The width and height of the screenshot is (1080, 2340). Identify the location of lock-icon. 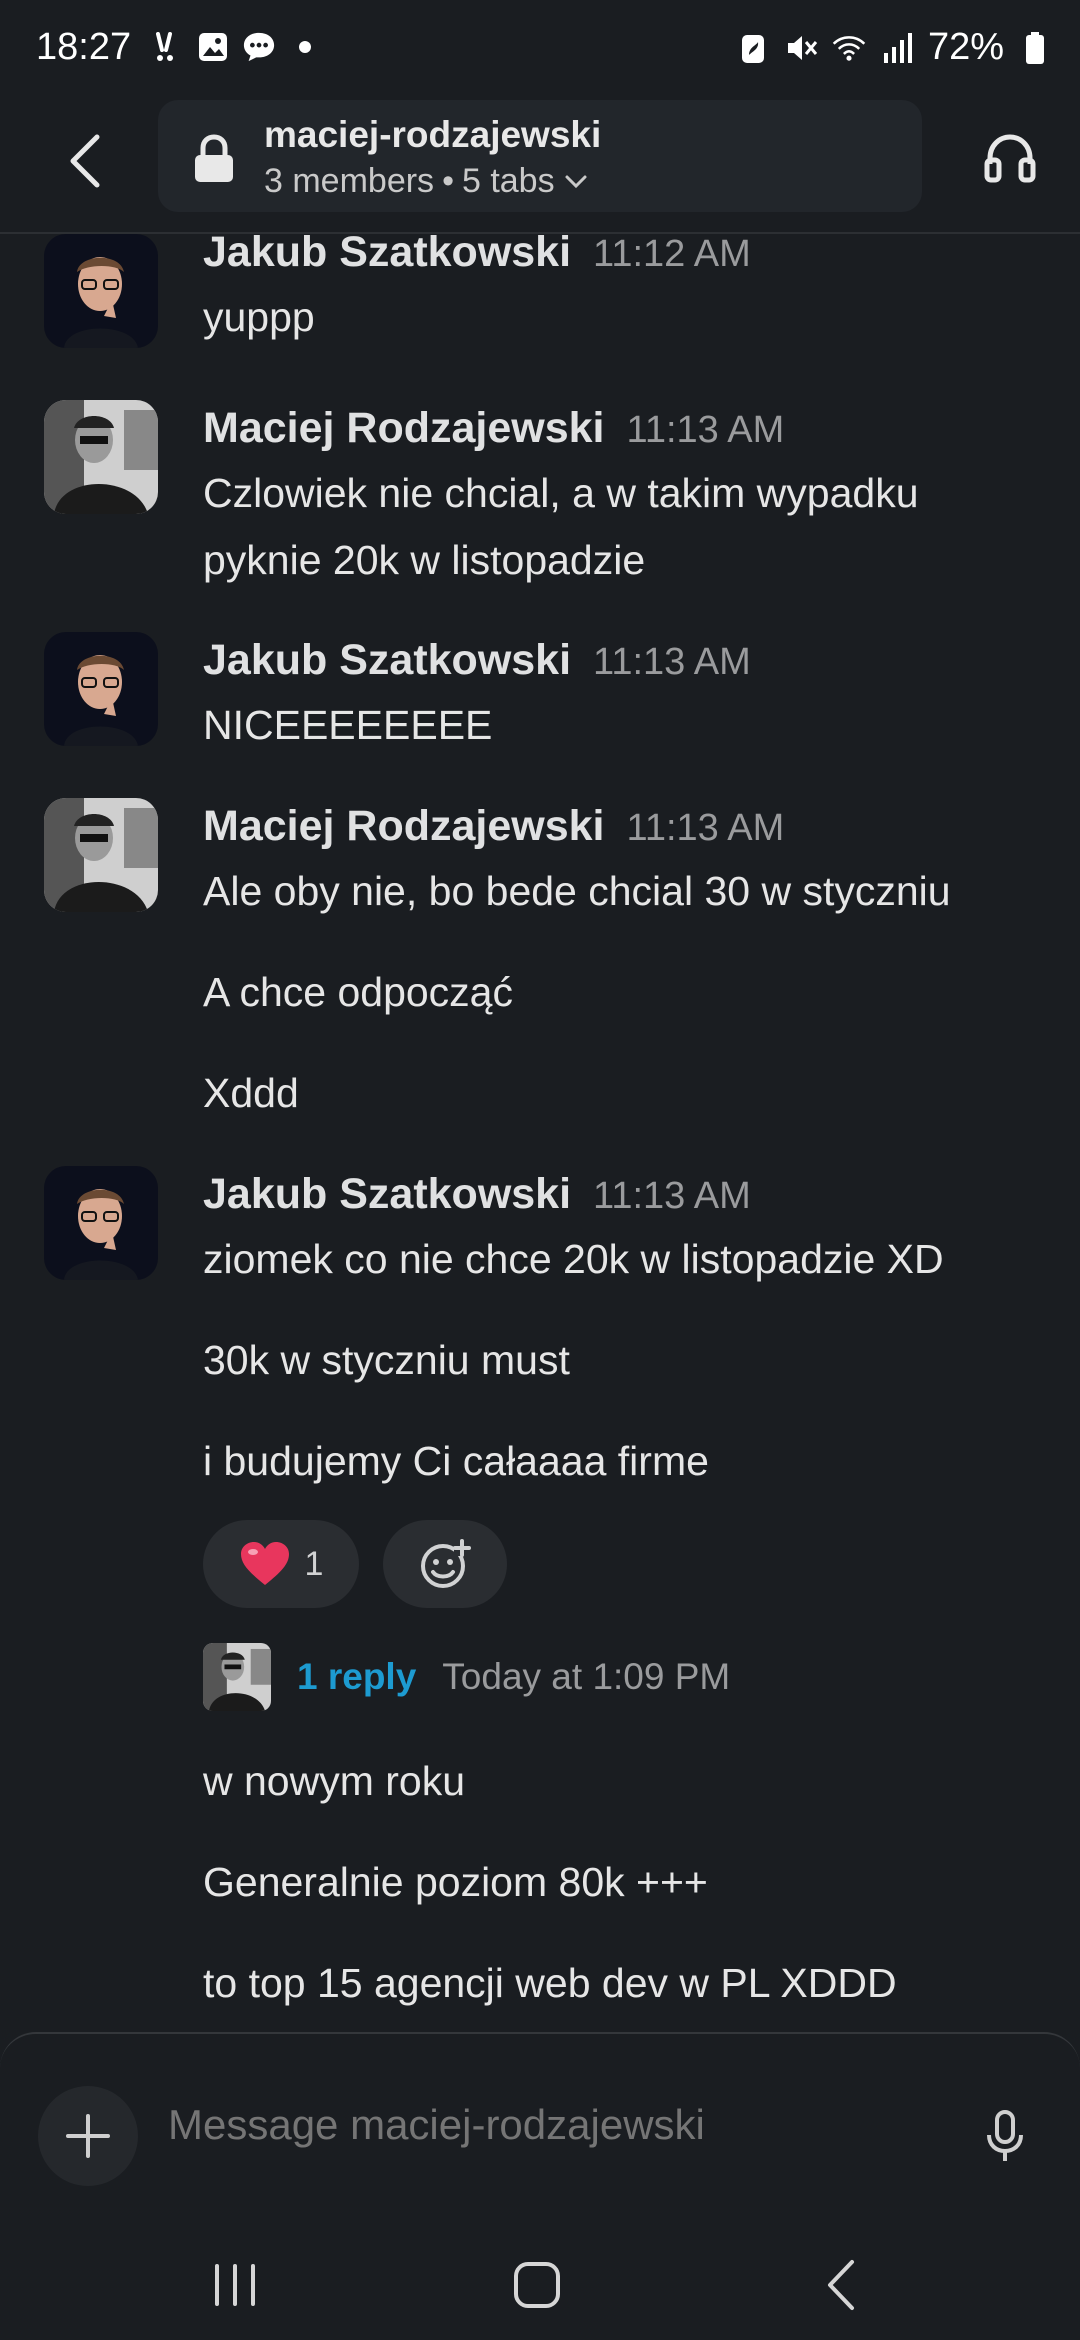
(214, 161).